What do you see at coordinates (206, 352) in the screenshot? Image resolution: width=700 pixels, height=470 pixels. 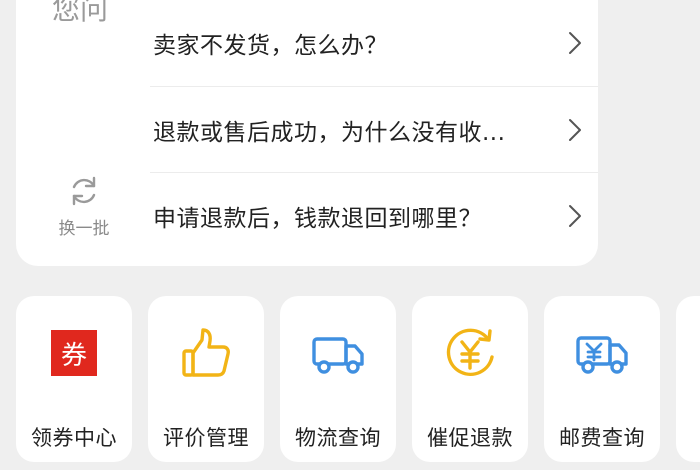 I see `thumbs-up-icon` at bounding box center [206, 352].